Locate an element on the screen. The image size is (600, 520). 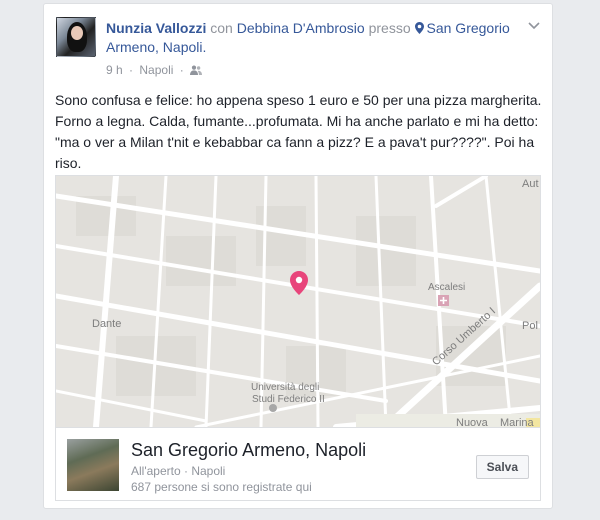
timestamp-link: 9 h is located at coordinates (114, 70).